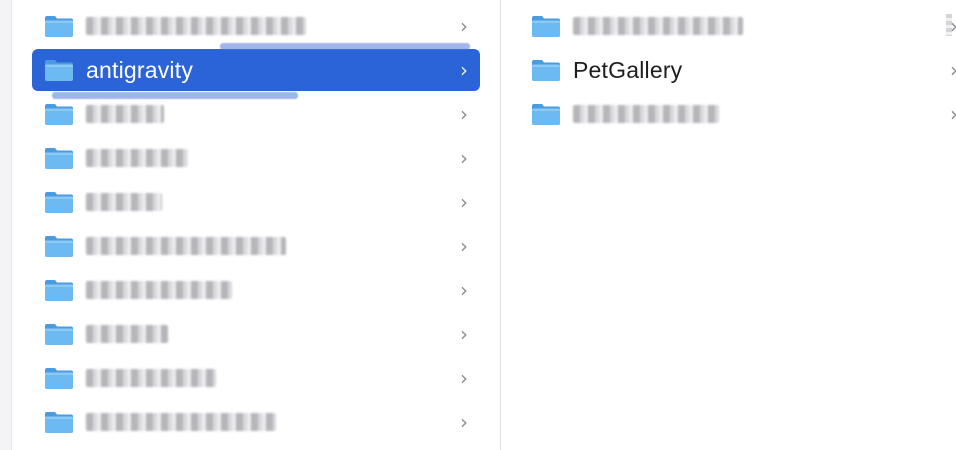 This screenshot has width=956, height=450. Describe the element at coordinates (6, 225) in the screenshot. I see `column-left-edge` at that location.